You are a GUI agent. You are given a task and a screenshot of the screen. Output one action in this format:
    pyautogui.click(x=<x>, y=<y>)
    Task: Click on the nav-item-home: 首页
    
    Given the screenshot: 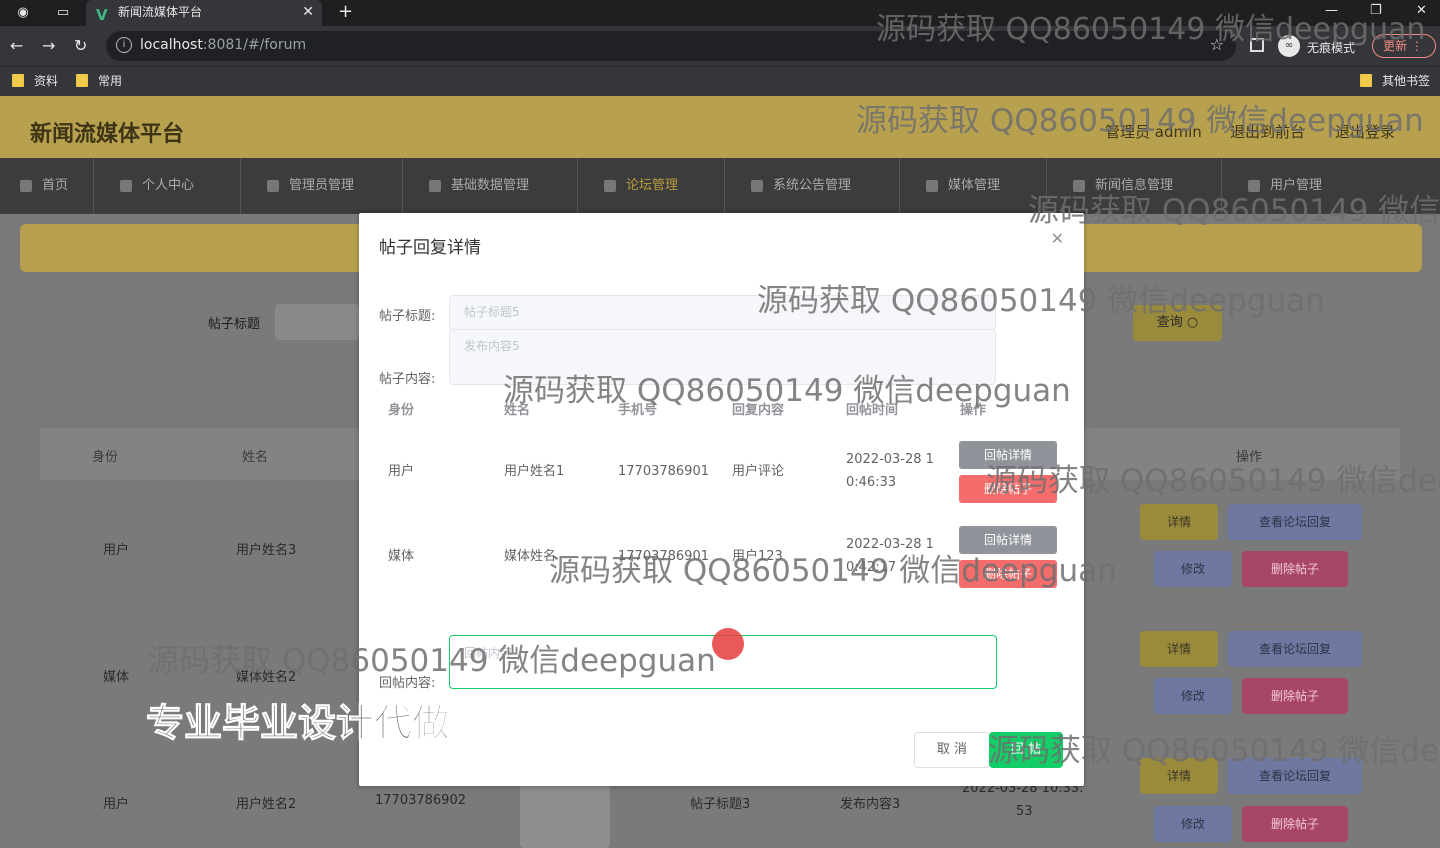 What is the action you would take?
    pyautogui.click(x=47, y=186)
    